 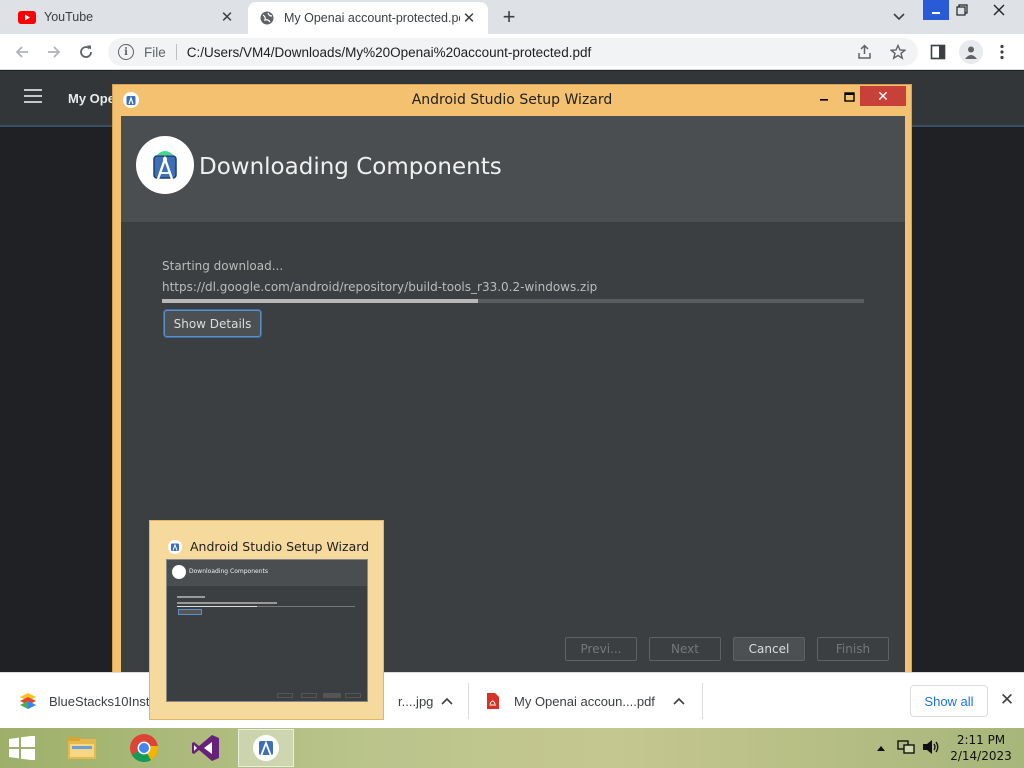 I want to click on download-filename: r....jpg, so click(x=416, y=701).